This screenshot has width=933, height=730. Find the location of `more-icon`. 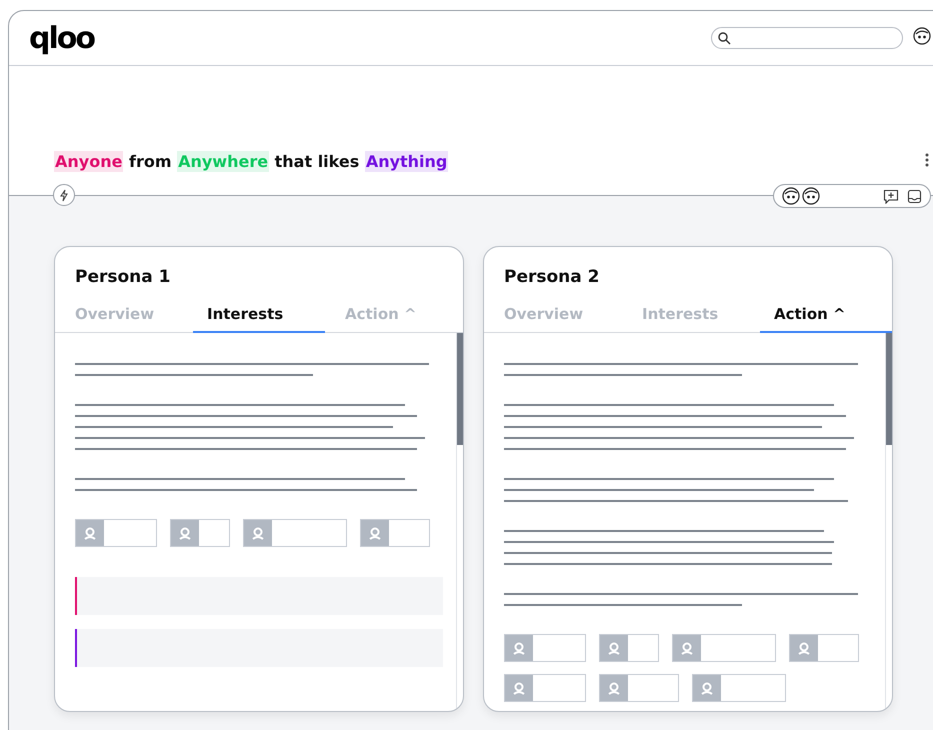

more-icon is located at coordinates (927, 160).